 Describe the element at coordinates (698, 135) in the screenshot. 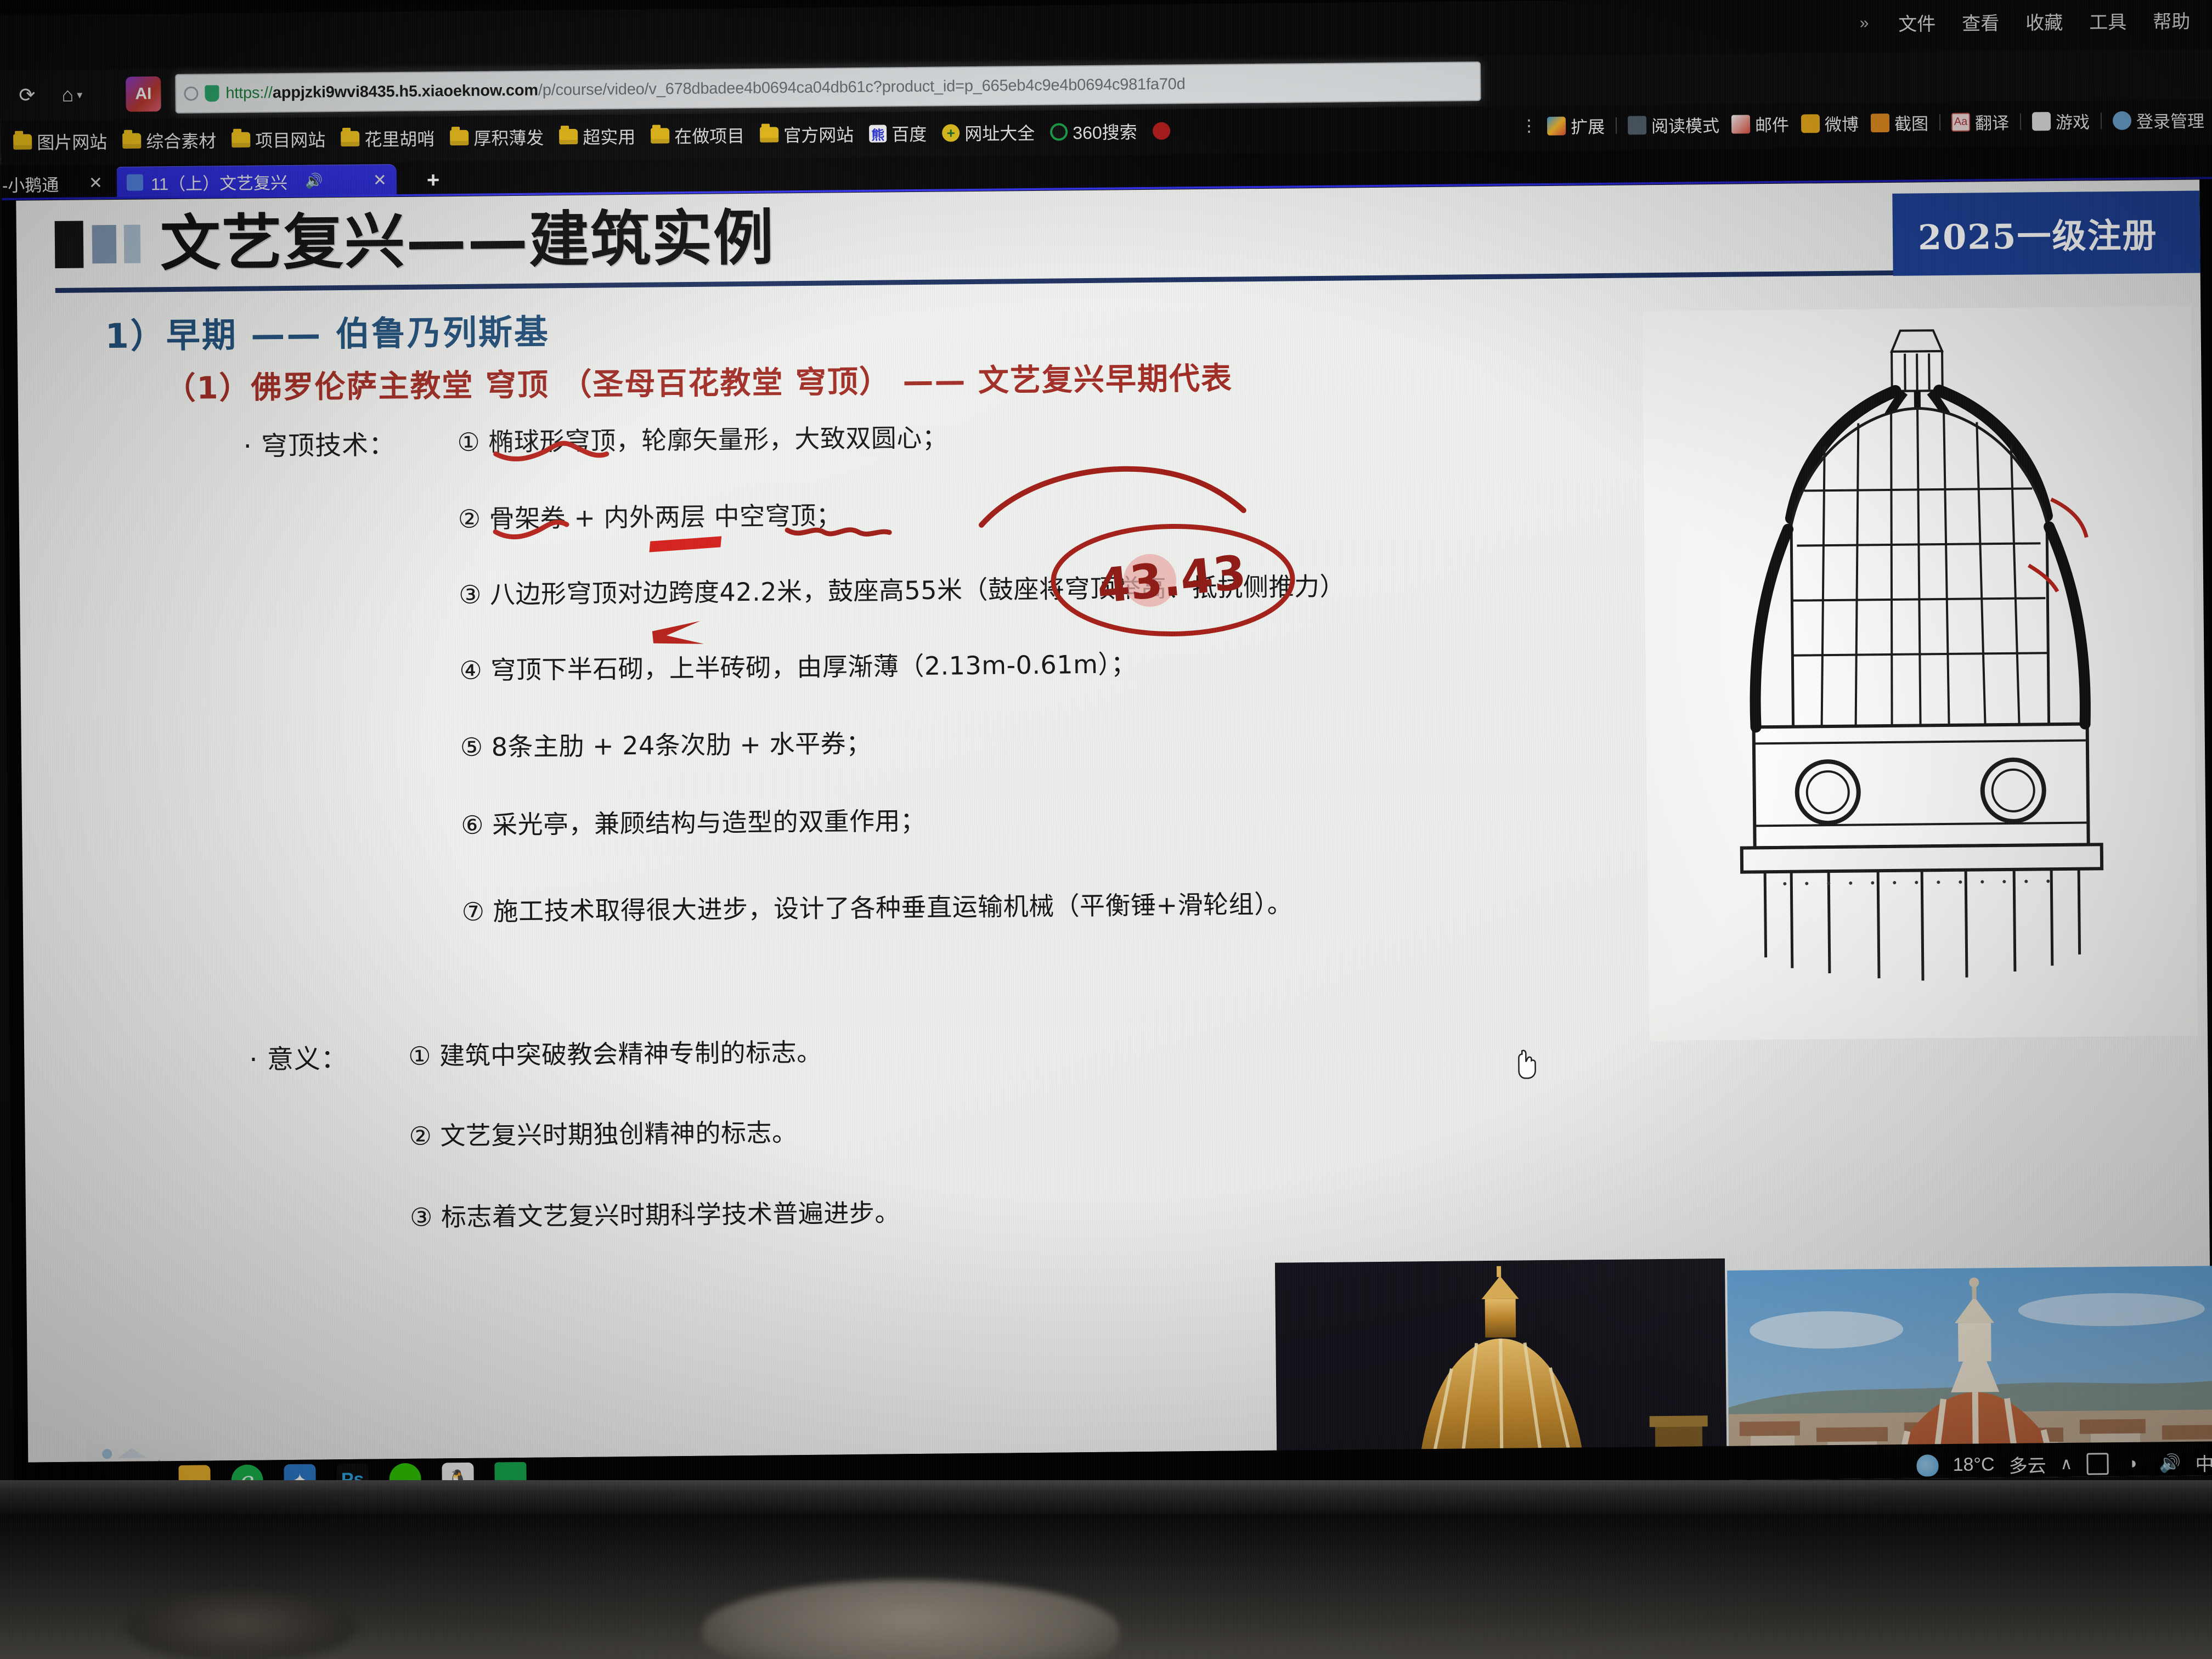

I see `bookmark-item: 在做项目` at that location.